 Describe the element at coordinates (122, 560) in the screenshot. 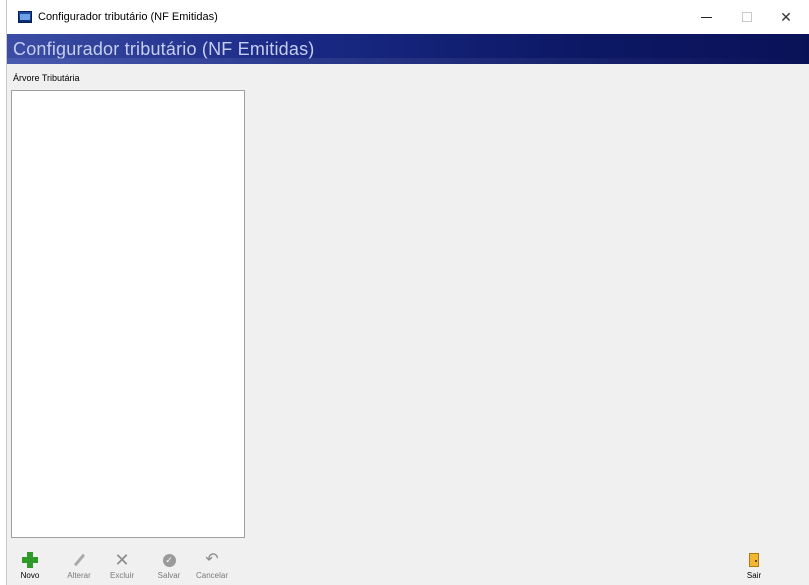

I see `x-icon: ✕` at that location.